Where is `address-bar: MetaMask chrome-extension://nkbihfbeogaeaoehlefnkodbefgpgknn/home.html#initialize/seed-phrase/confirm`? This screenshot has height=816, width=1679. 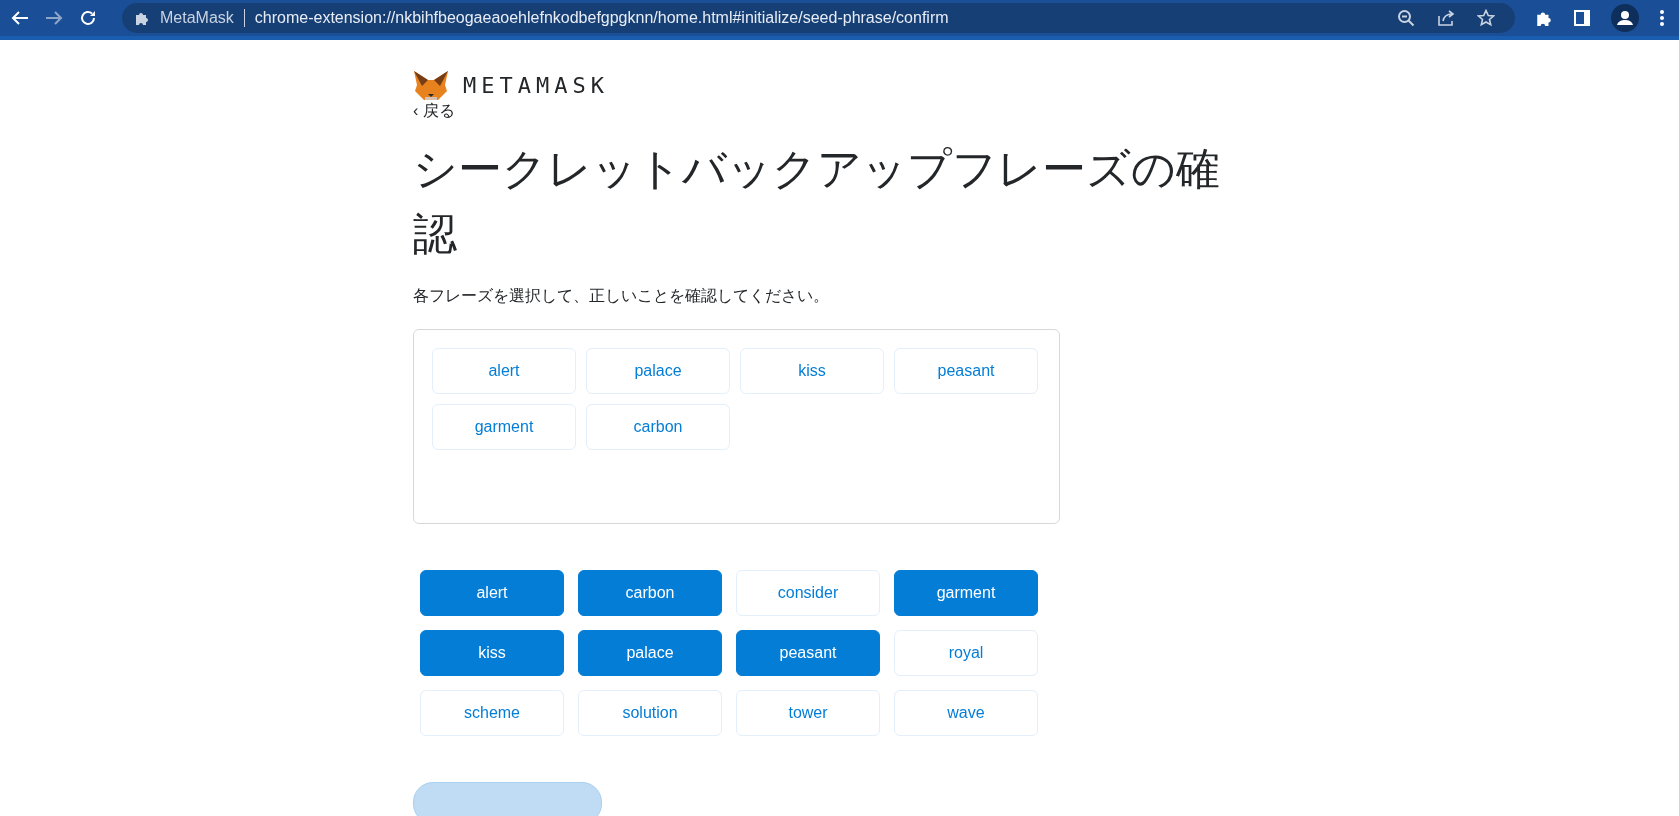
address-bar: MetaMask chrome-extension://nkbihfbeogaeaoehlefnkodbefgpgknn/home.html#initialize/seed-phrase/confirm is located at coordinates (818, 18).